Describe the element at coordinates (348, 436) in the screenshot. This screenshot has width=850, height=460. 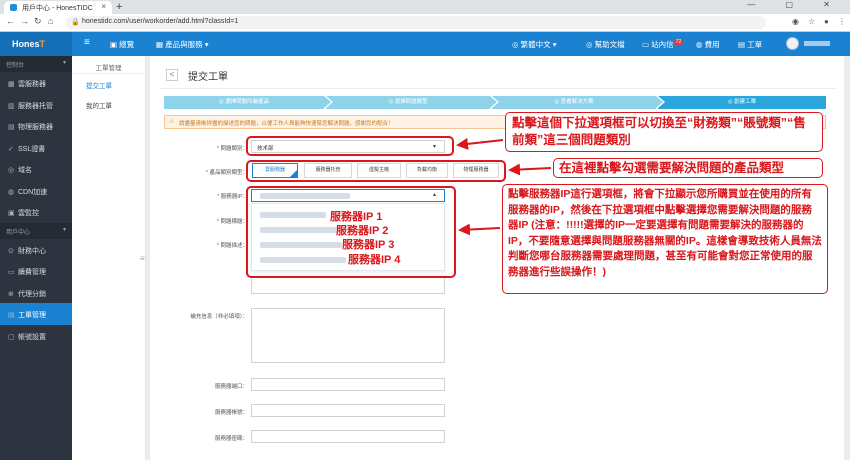
I see `password-input` at that location.